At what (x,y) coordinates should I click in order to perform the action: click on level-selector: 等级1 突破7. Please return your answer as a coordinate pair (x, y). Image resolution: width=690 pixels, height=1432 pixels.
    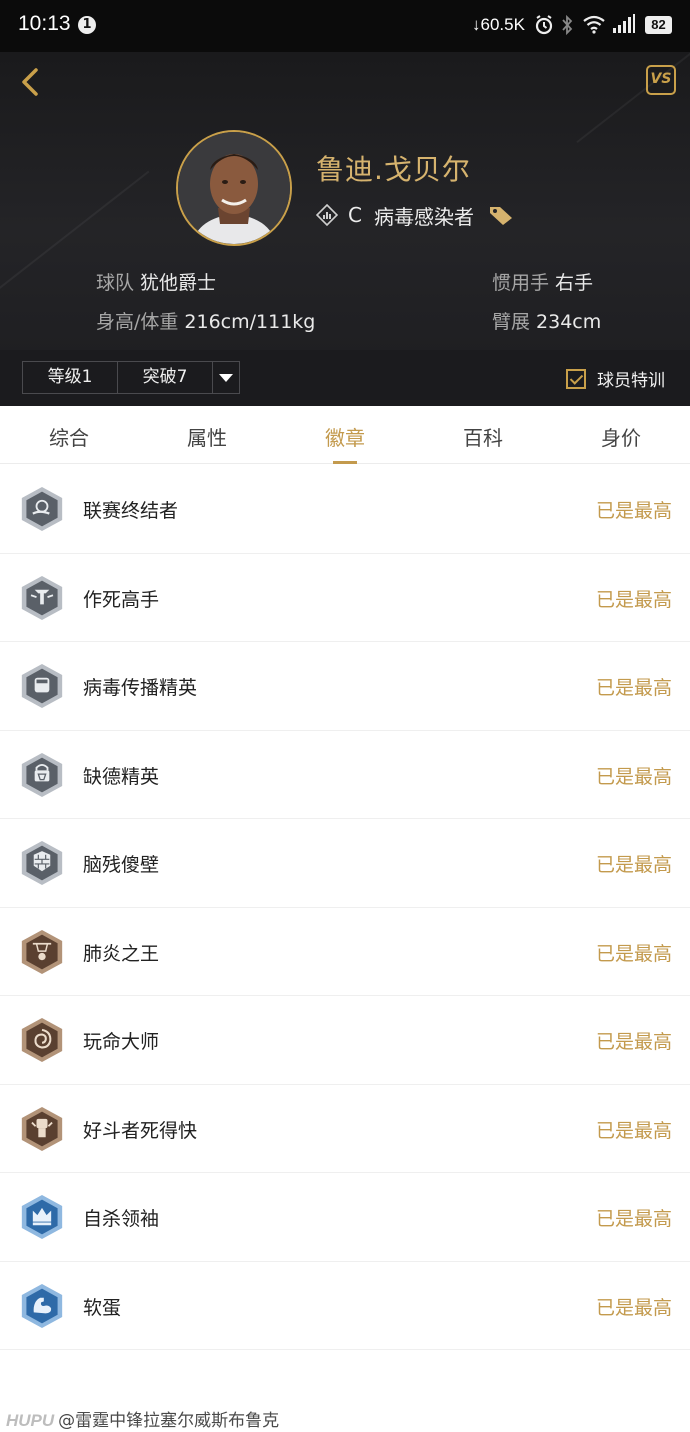
    Looking at the image, I should click on (131, 377).